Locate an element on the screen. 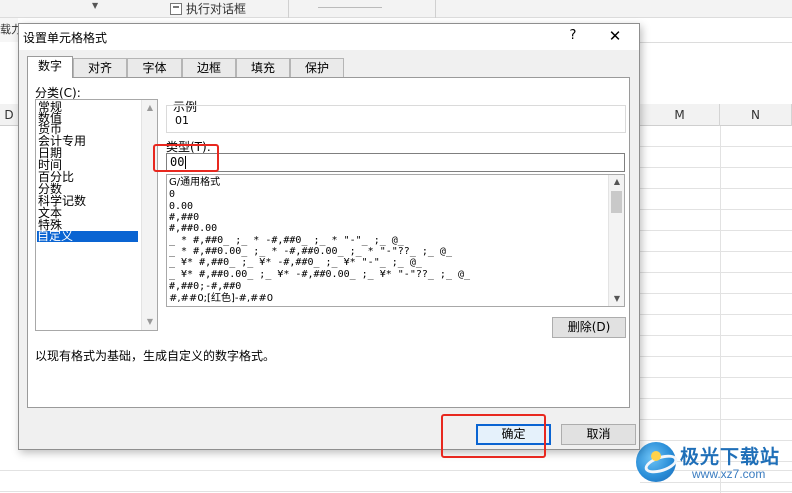 Image resolution: width=792 pixels, height=493 pixels. tab-border: 边框 is located at coordinates (209, 67).